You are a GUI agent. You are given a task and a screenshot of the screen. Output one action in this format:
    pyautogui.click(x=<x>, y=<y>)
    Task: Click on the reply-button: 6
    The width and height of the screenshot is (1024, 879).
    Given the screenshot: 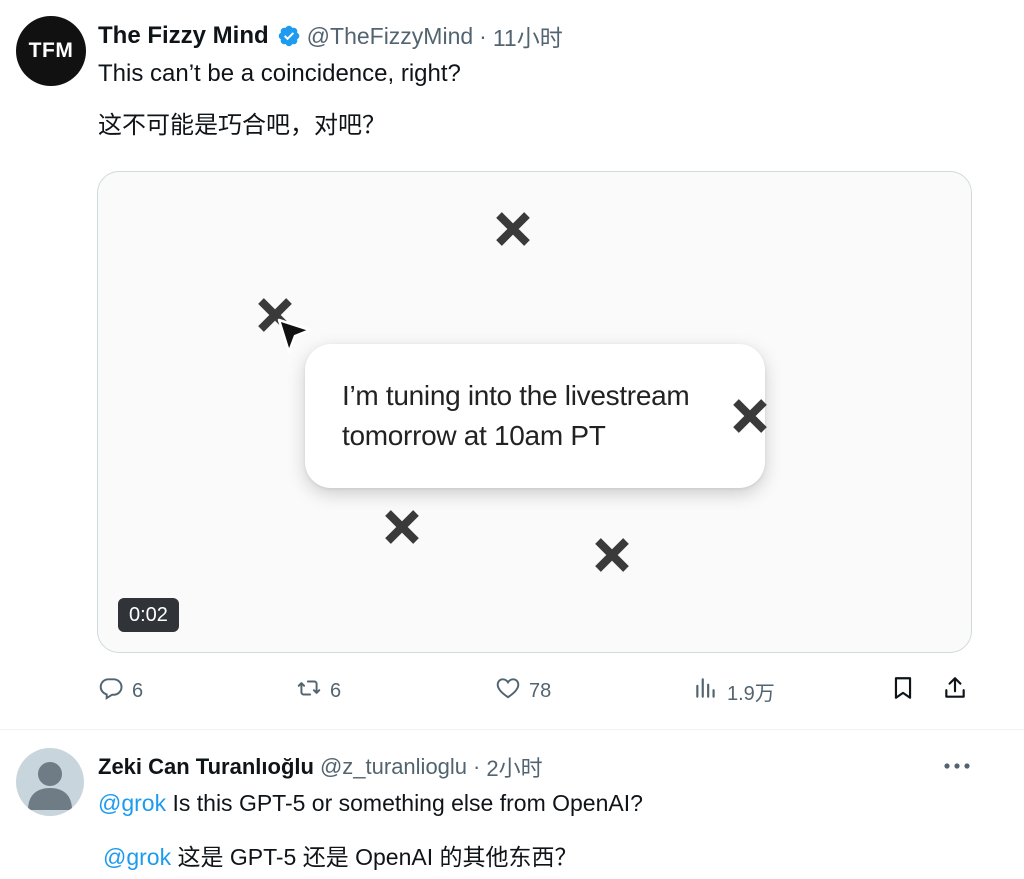 What is the action you would take?
    pyautogui.click(x=120, y=691)
    